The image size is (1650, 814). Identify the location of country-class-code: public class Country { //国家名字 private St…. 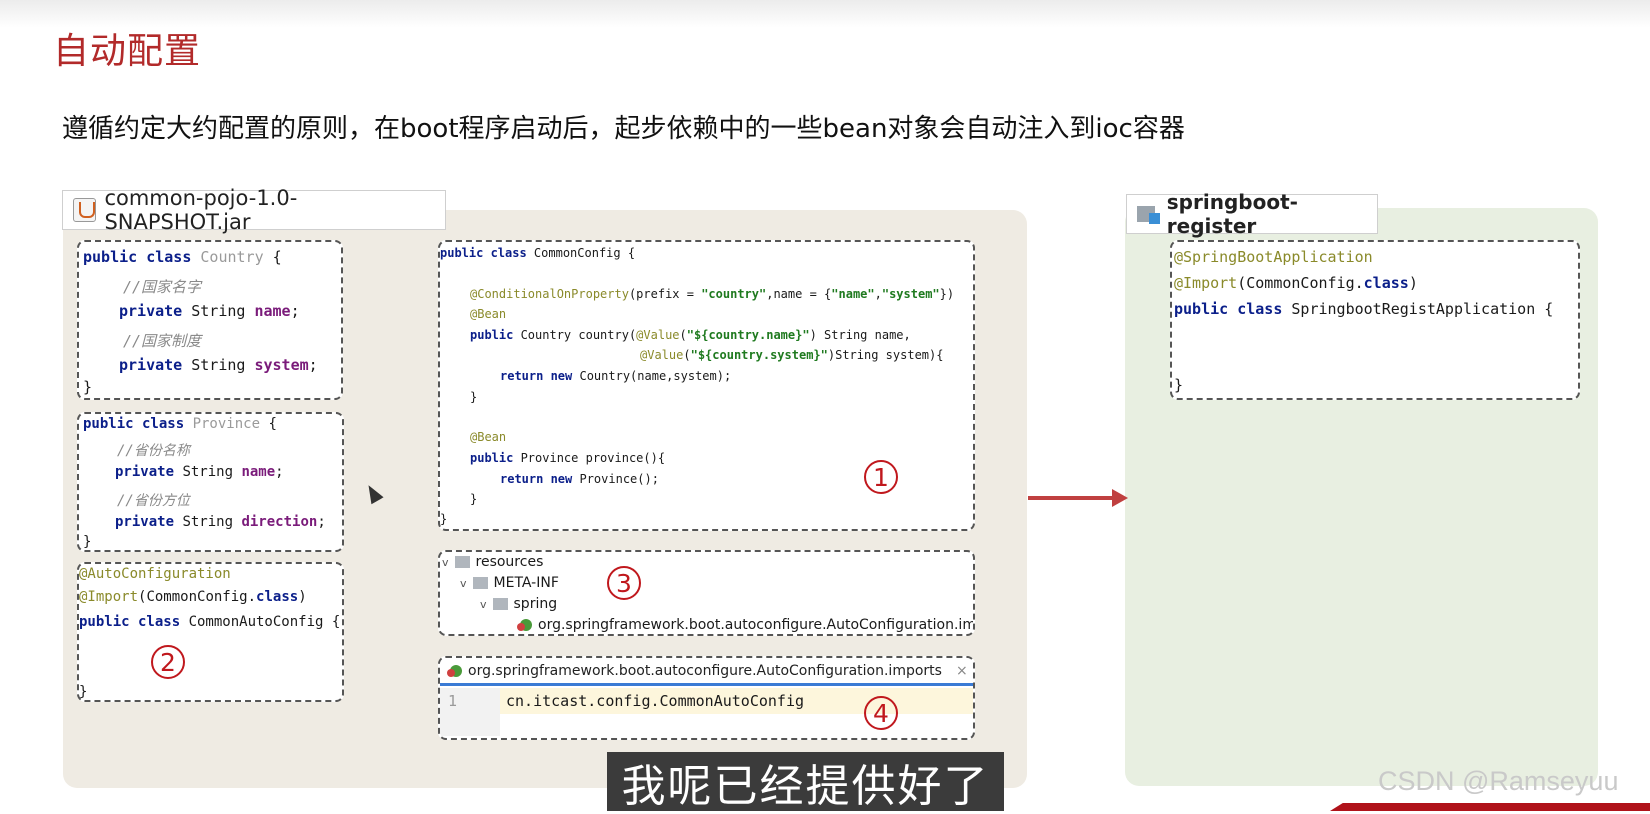
(210, 320).